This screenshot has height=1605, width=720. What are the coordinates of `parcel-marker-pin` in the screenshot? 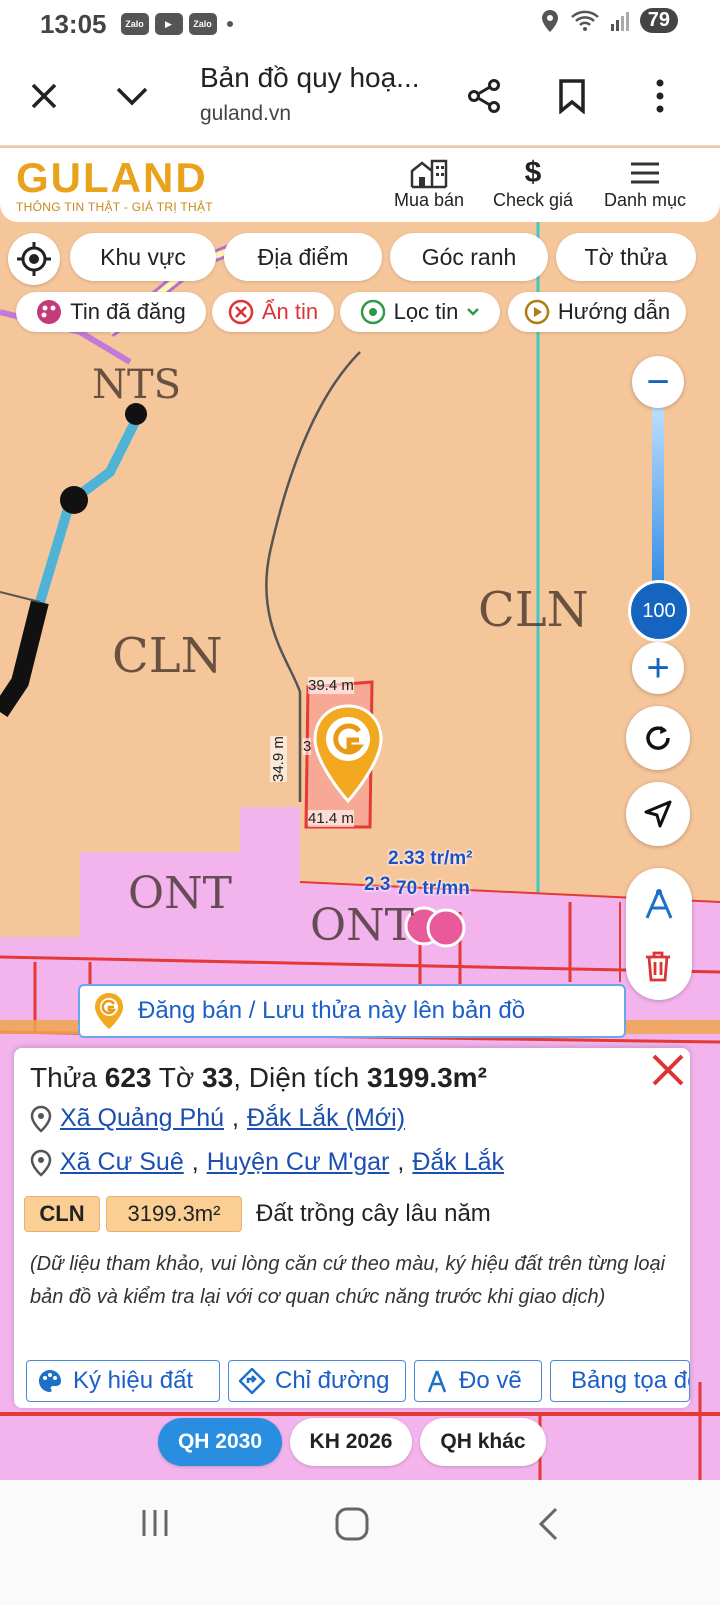 It's located at (348, 754).